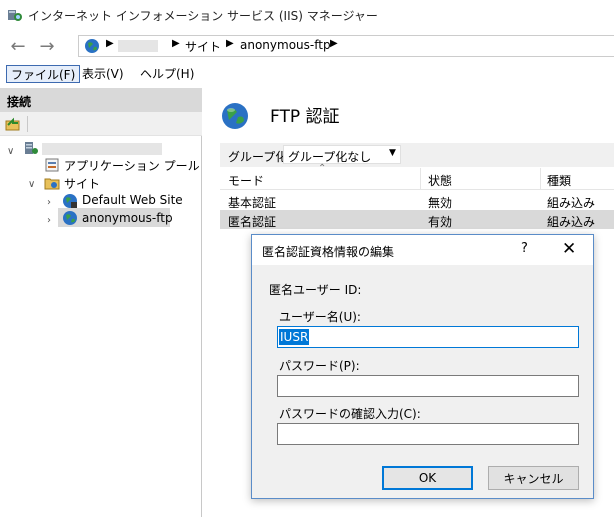  What do you see at coordinates (52, 165) in the screenshot?
I see `app-pool-icon` at bounding box center [52, 165].